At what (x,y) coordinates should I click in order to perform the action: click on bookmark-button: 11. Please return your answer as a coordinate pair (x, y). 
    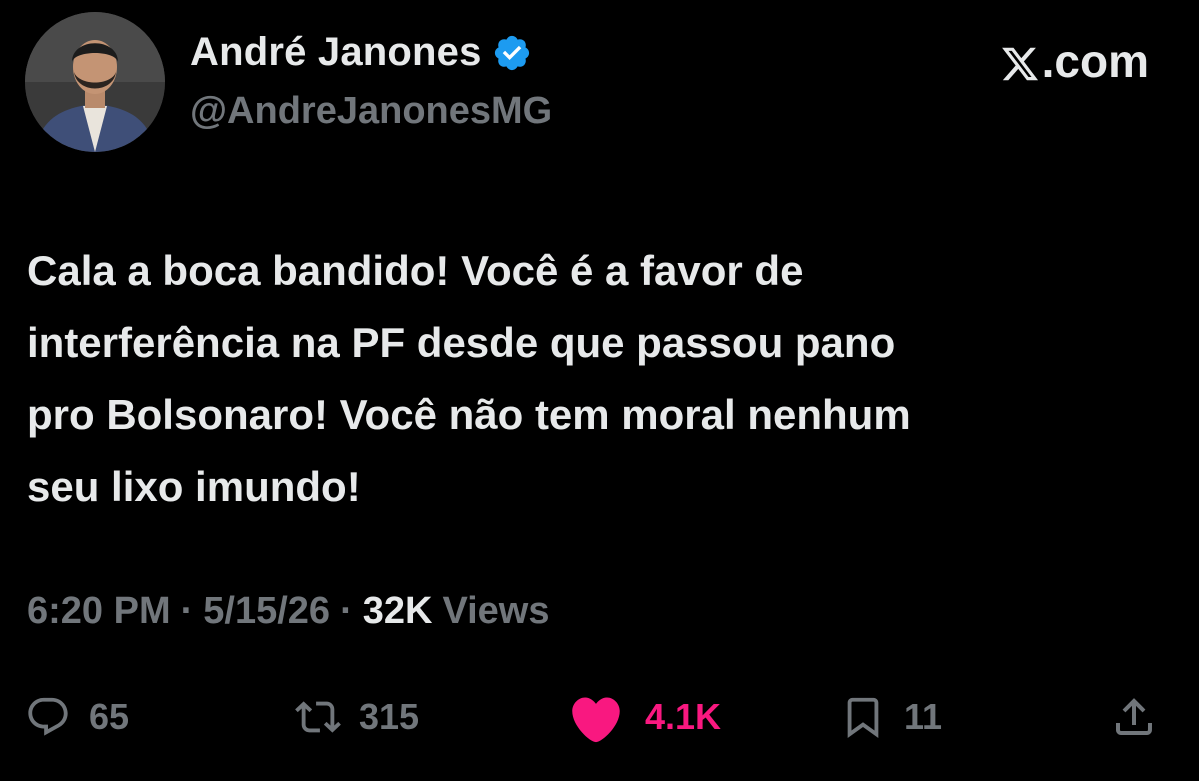
    Looking at the image, I should click on (891, 717).